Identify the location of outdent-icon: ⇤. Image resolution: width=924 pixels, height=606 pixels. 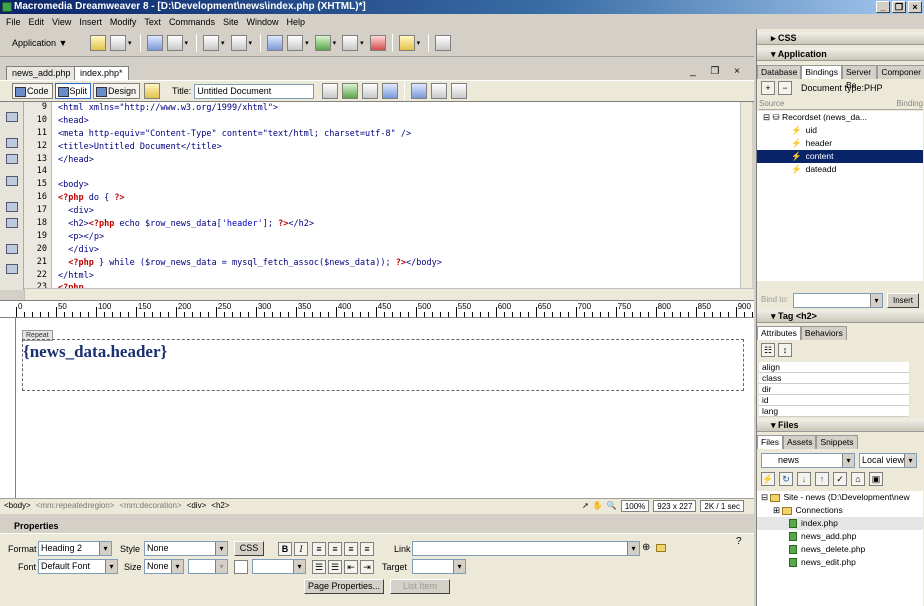
(351, 567).